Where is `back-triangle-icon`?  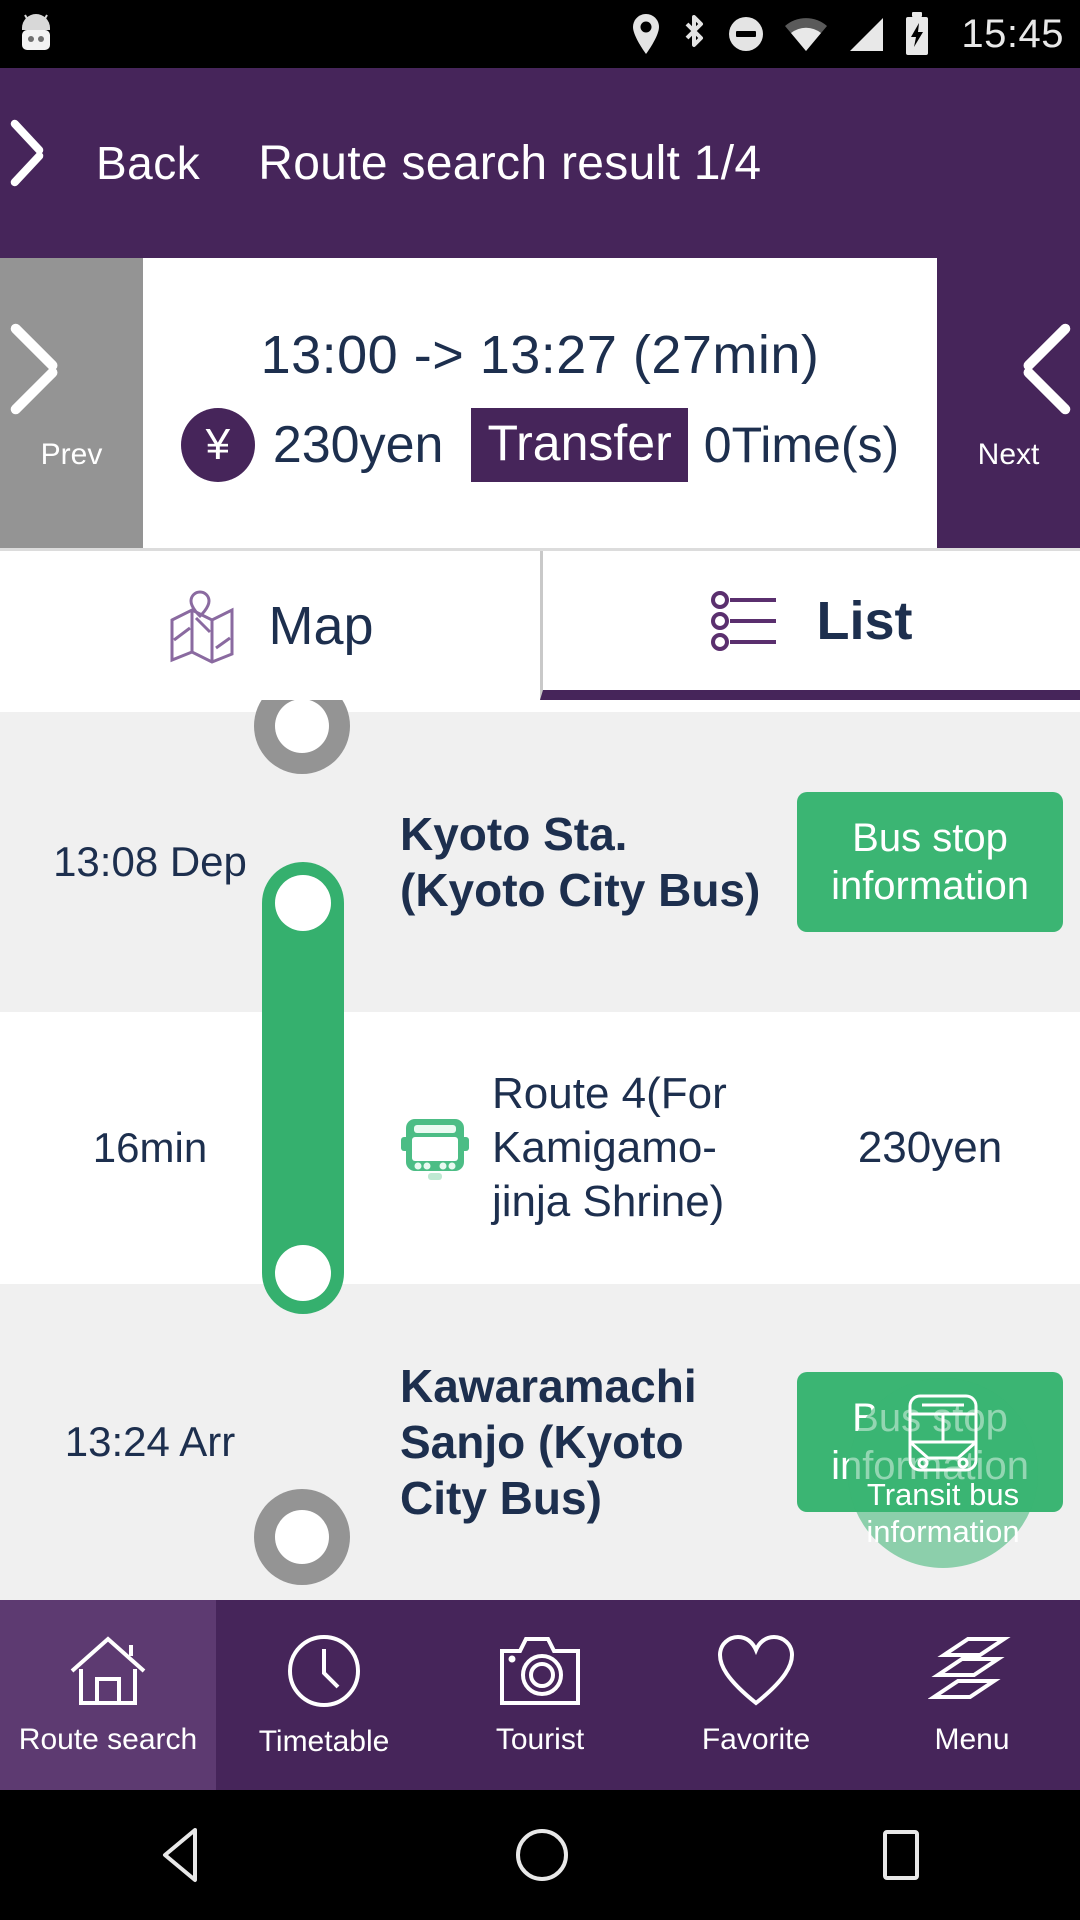
back-triangle-icon is located at coordinates (181, 1855).